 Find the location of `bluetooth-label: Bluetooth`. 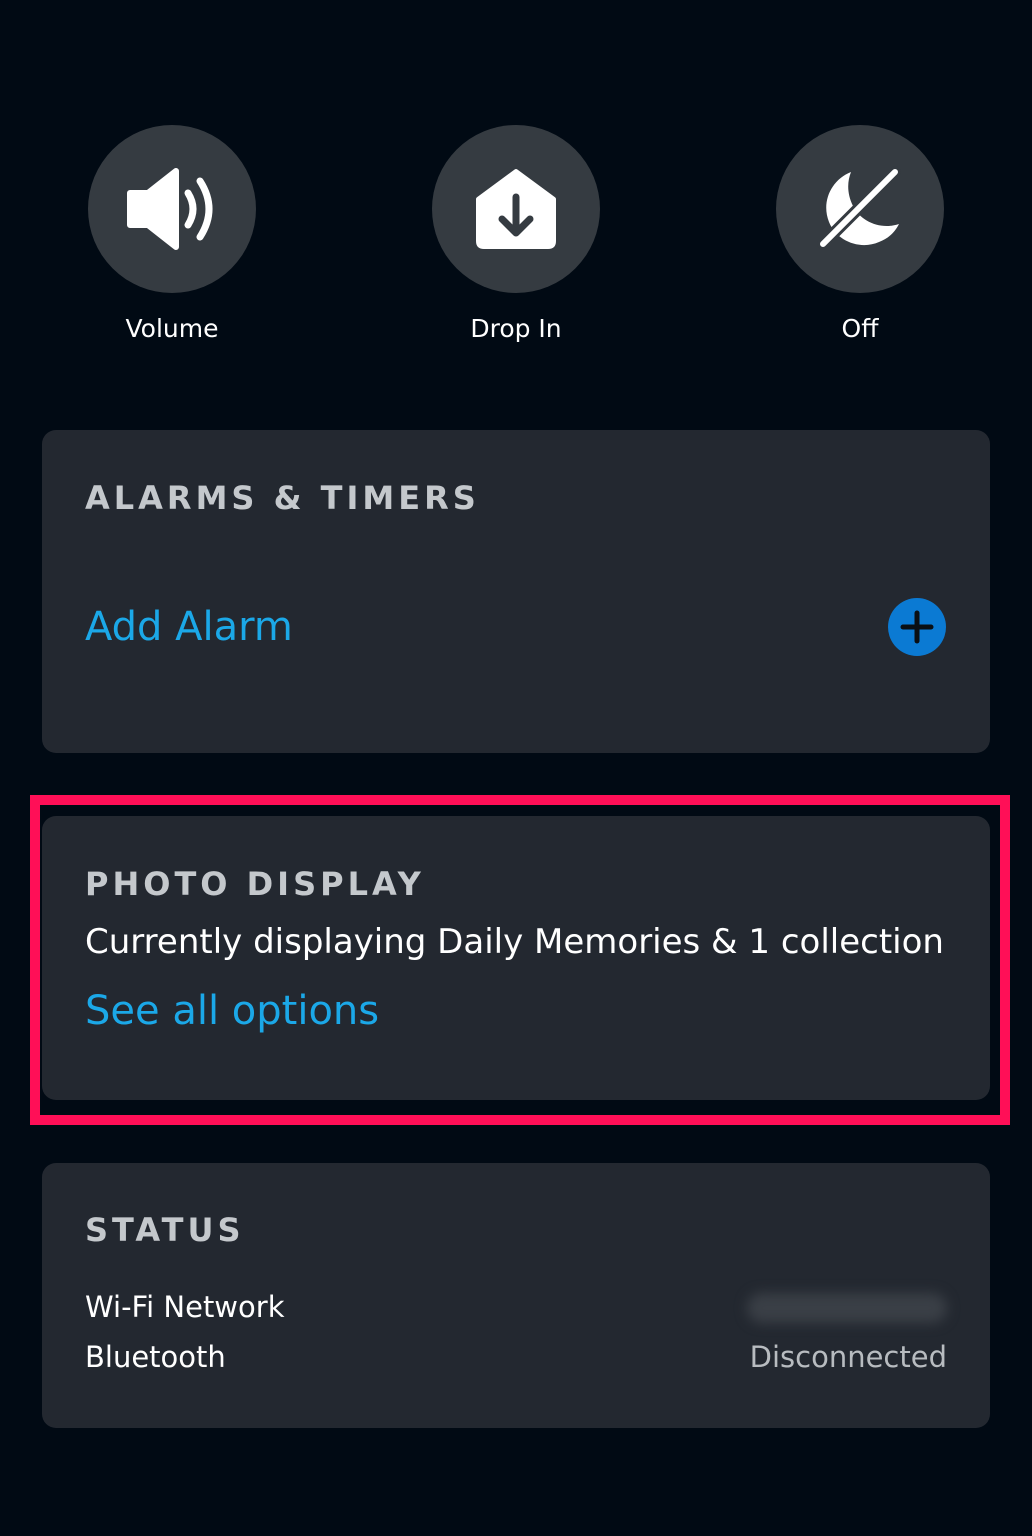

bluetooth-label: Bluetooth is located at coordinates (155, 1357).